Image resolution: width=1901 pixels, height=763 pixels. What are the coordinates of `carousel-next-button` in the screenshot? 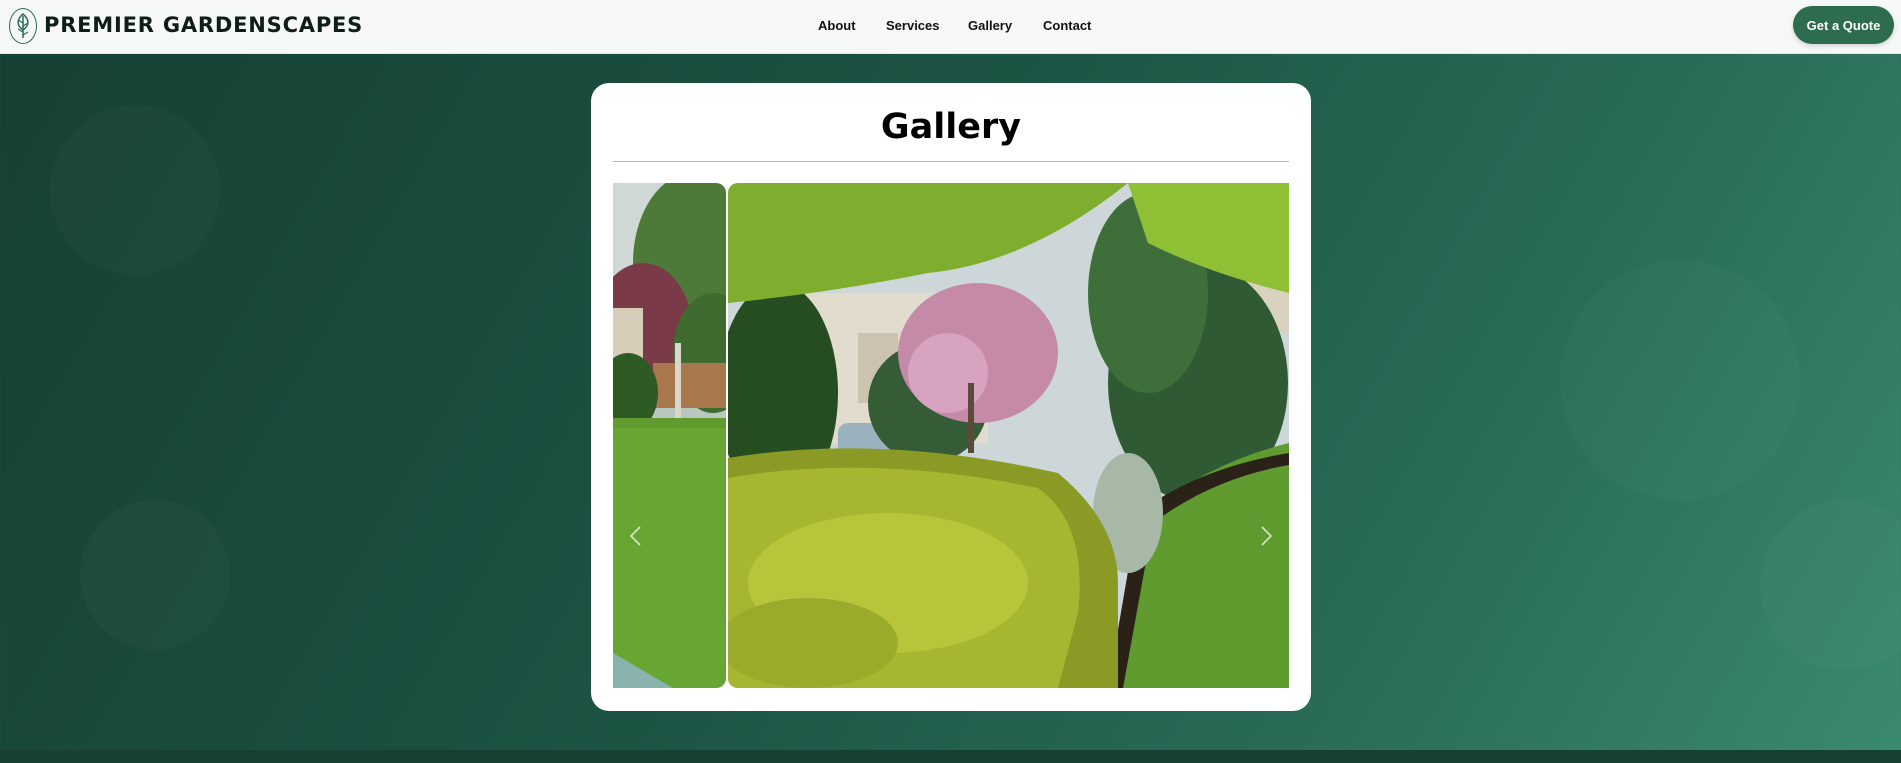 It's located at (1267, 536).